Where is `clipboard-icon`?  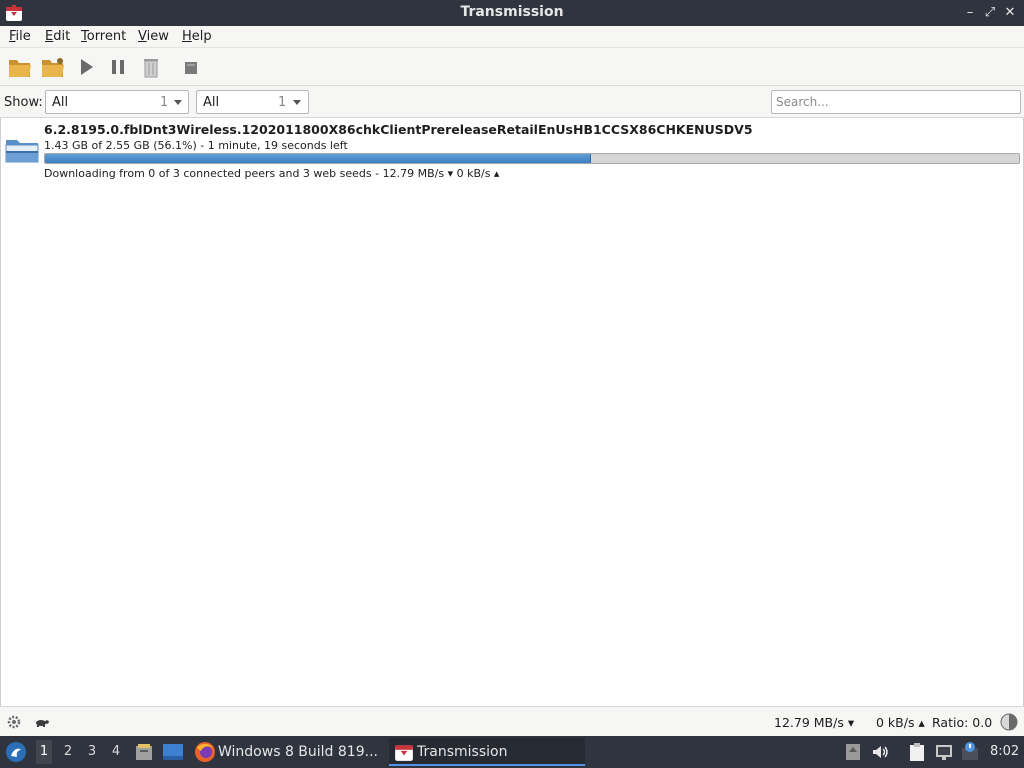 clipboard-icon is located at coordinates (917, 752).